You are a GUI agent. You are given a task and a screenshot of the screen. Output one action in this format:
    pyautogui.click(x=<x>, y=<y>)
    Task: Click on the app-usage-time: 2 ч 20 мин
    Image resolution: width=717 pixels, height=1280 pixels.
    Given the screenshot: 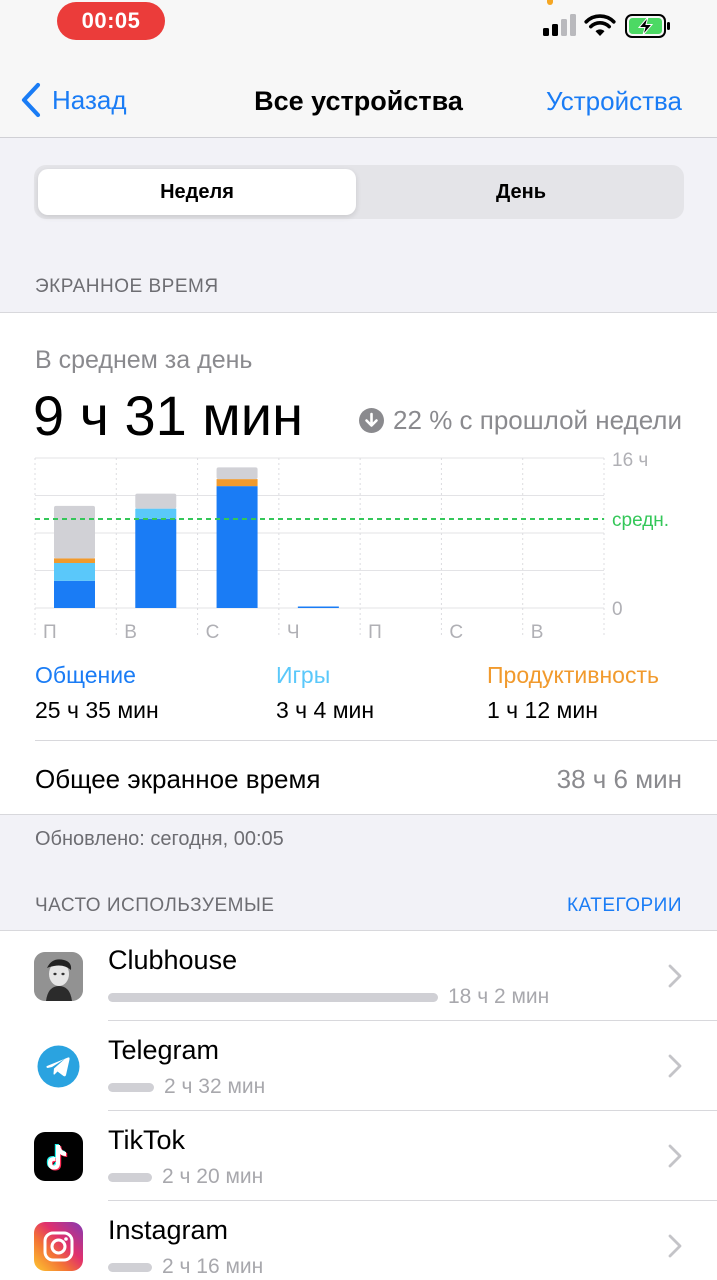 What is the action you would take?
    pyautogui.click(x=213, y=1176)
    